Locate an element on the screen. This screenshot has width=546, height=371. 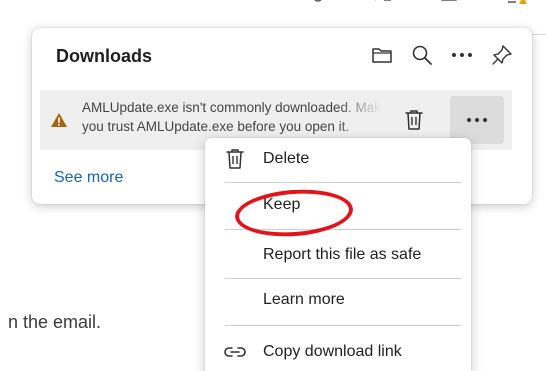
menu-item-label: Copy download link is located at coordinates (332, 351).